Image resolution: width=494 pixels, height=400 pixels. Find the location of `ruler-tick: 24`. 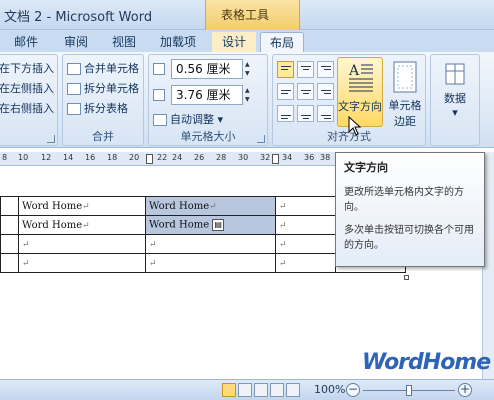

ruler-tick: 24 is located at coordinates (177, 157).